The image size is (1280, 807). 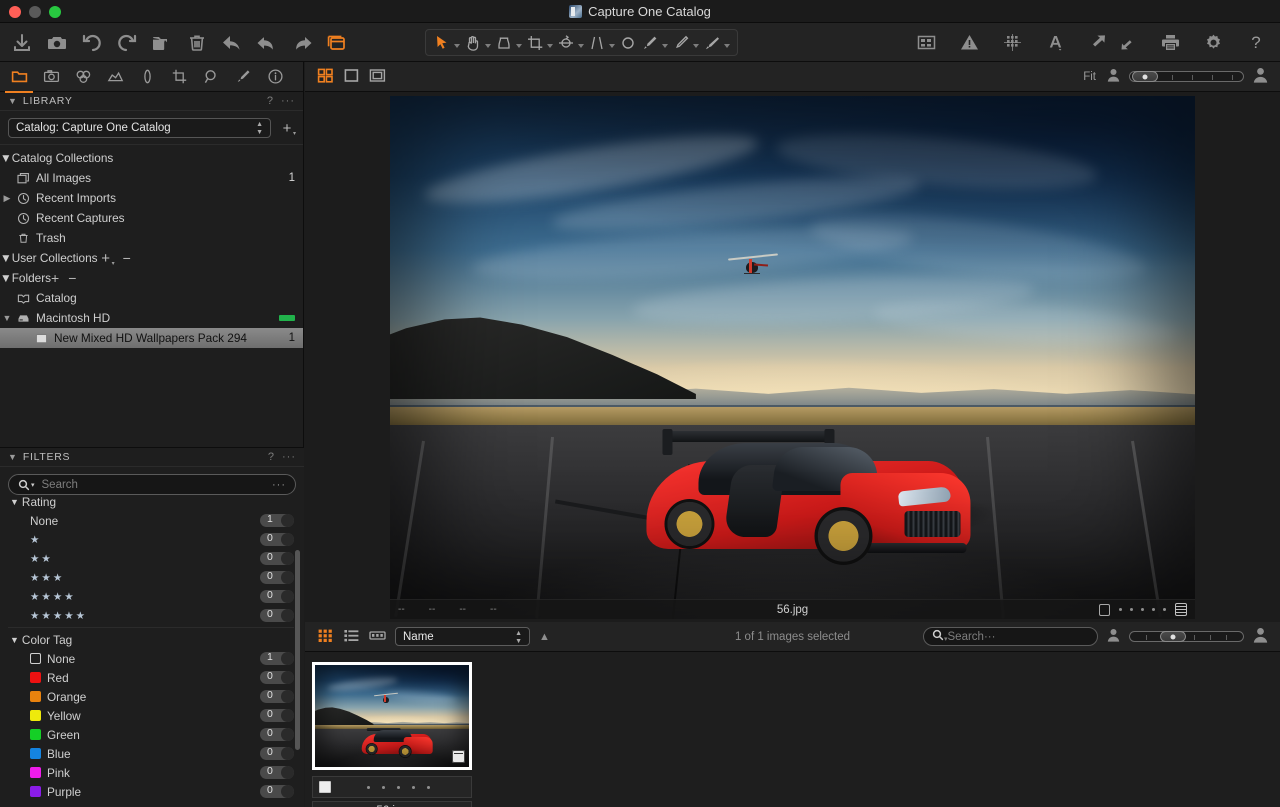 What do you see at coordinates (458, 756) in the screenshot?
I see `thumbnail-menu-icon` at bounding box center [458, 756].